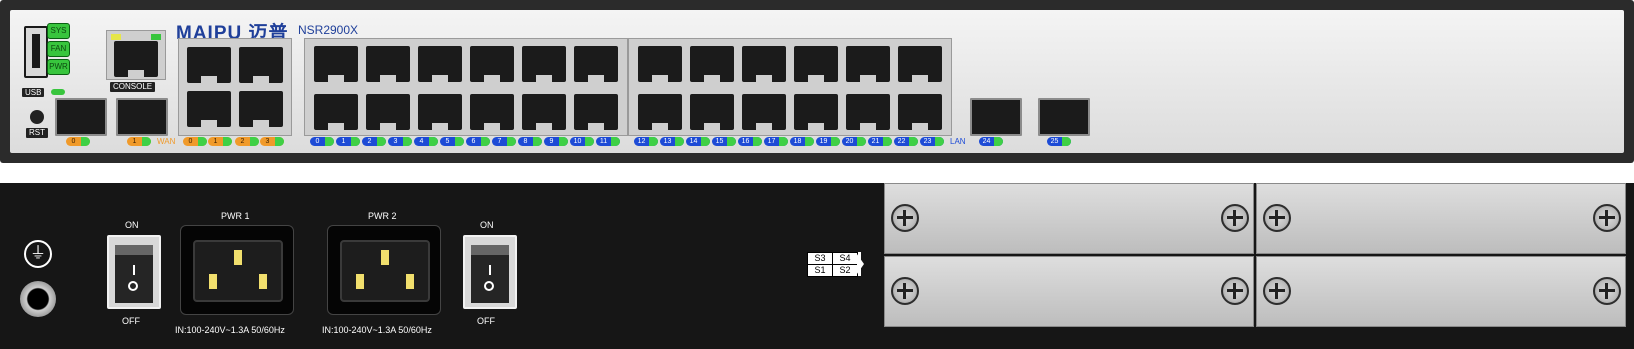 The width and height of the screenshot is (1634, 349). Describe the element at coordinates (36, 52) in the screenshot. I see `usb-port` at that location.